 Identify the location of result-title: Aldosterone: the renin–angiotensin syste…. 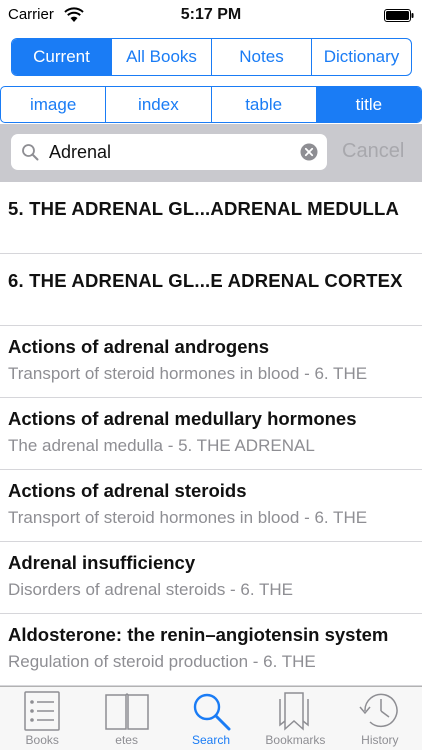
(198, 634).